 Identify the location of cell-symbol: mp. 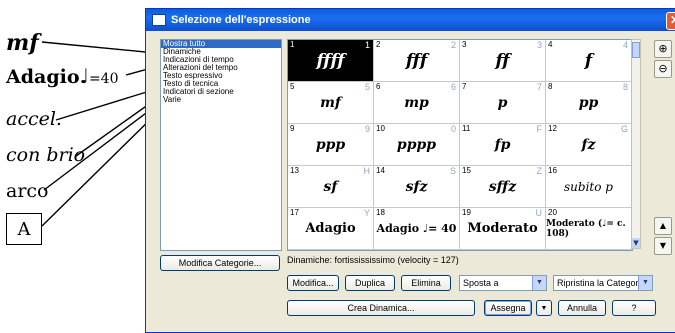
(416, 102).